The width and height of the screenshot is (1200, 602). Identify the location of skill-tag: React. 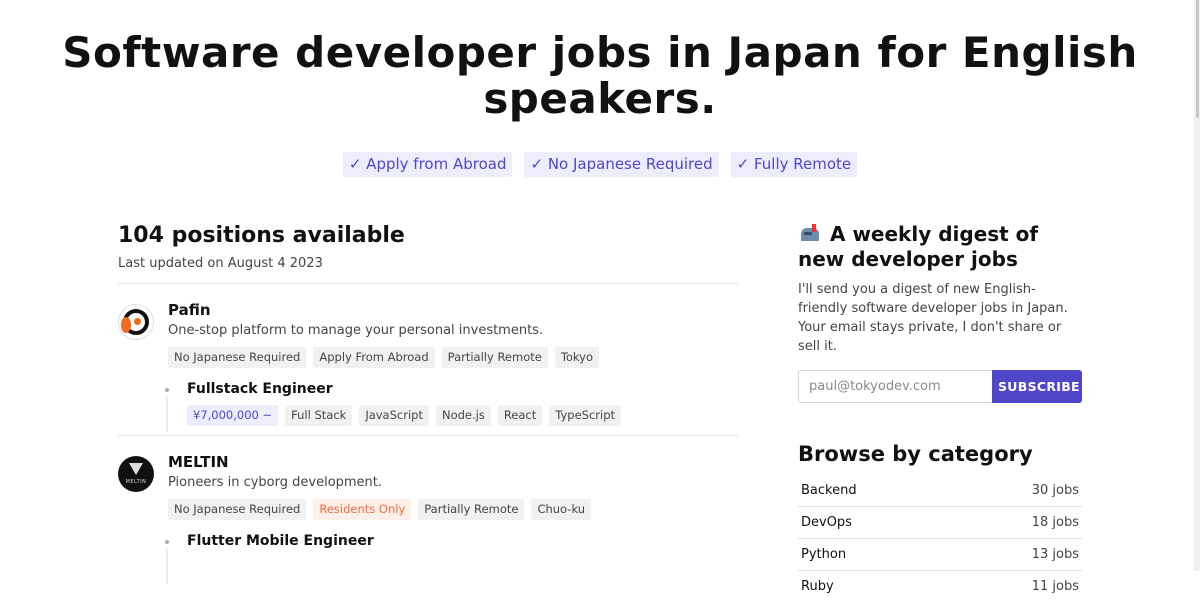
(520, 415).